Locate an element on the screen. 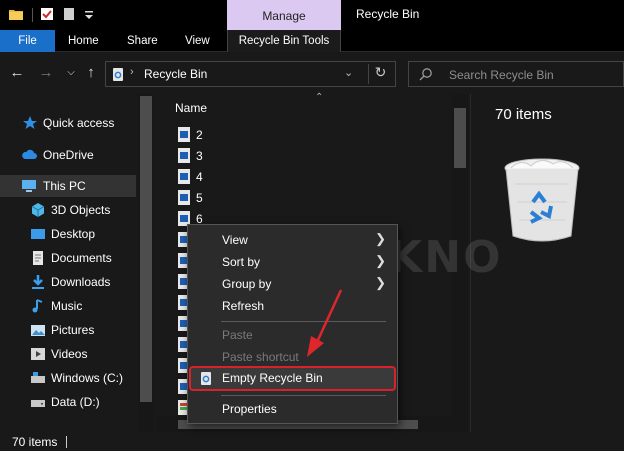  properties-check-icon is located at coordinates (47, 14).